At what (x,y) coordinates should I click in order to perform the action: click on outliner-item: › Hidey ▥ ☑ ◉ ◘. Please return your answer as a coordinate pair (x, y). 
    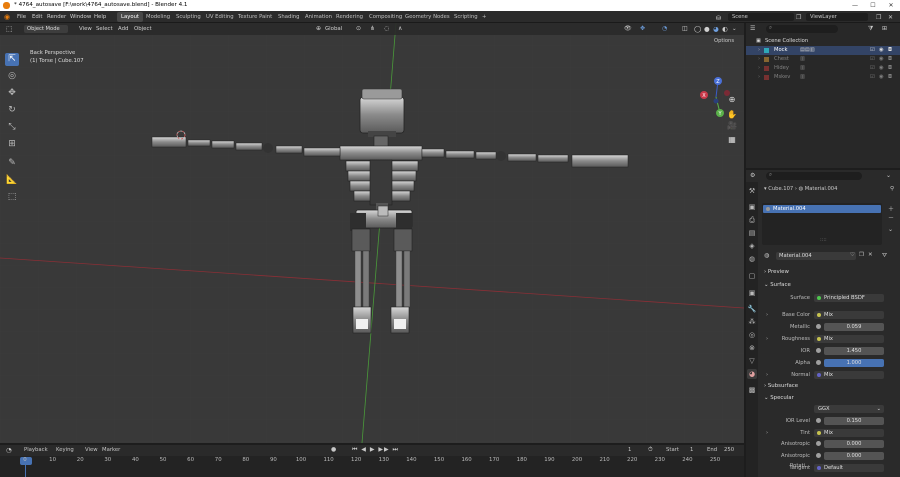
    Looking at the image, I should click on (823, 68).